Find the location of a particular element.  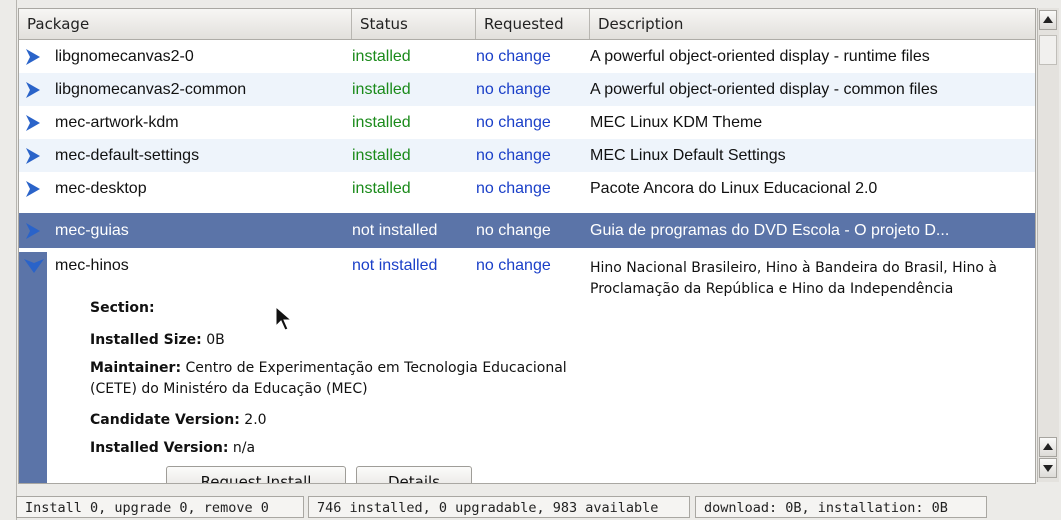

arrow-down-icon is located at coordinates (1048, 468).